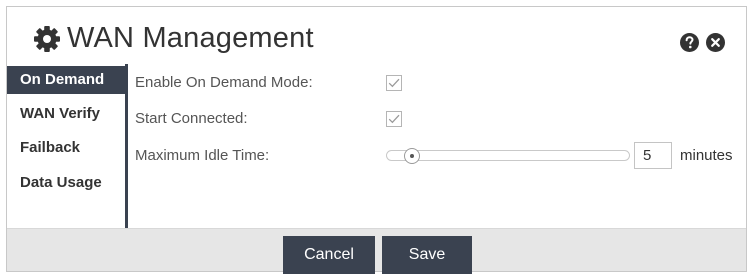 The image size is (751, 275). I want to click on start-connected-label: Start Connected:, so click(191, 118).